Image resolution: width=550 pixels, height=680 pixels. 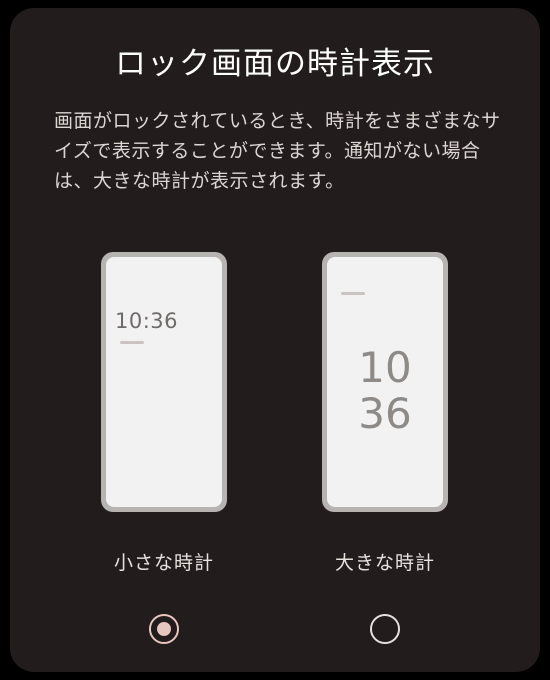 I want to click on small-clock-radio, so click(x=164, y=629).